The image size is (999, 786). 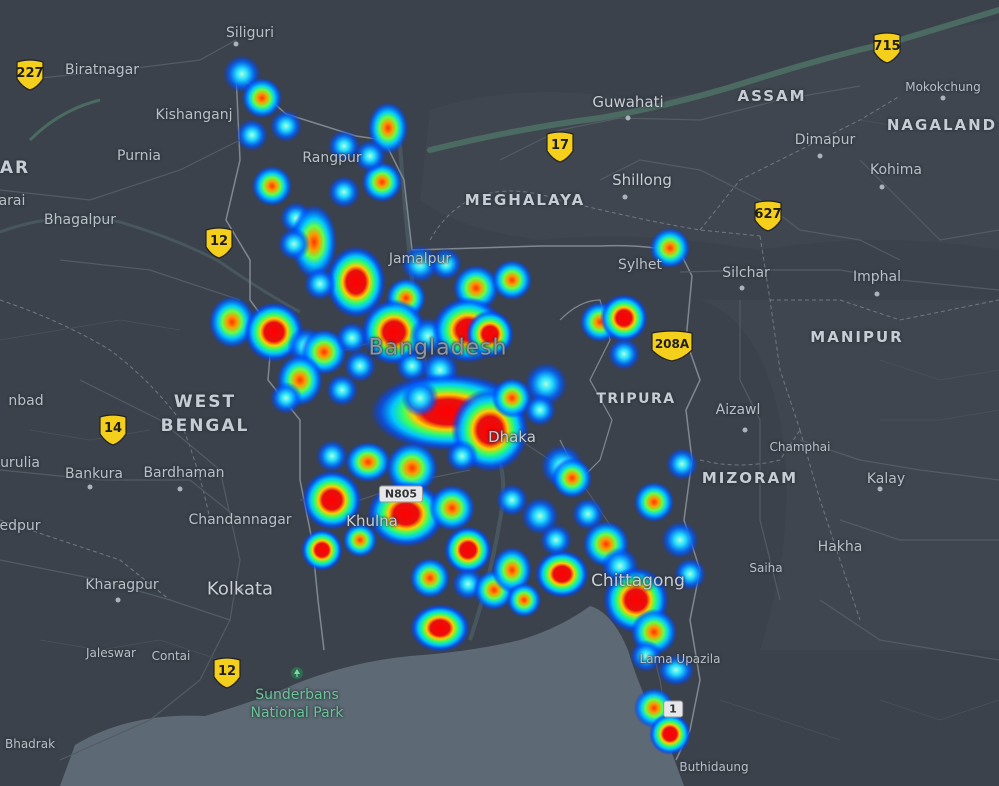 I want to click on place-label: nbad, so click(x=26, y=401).